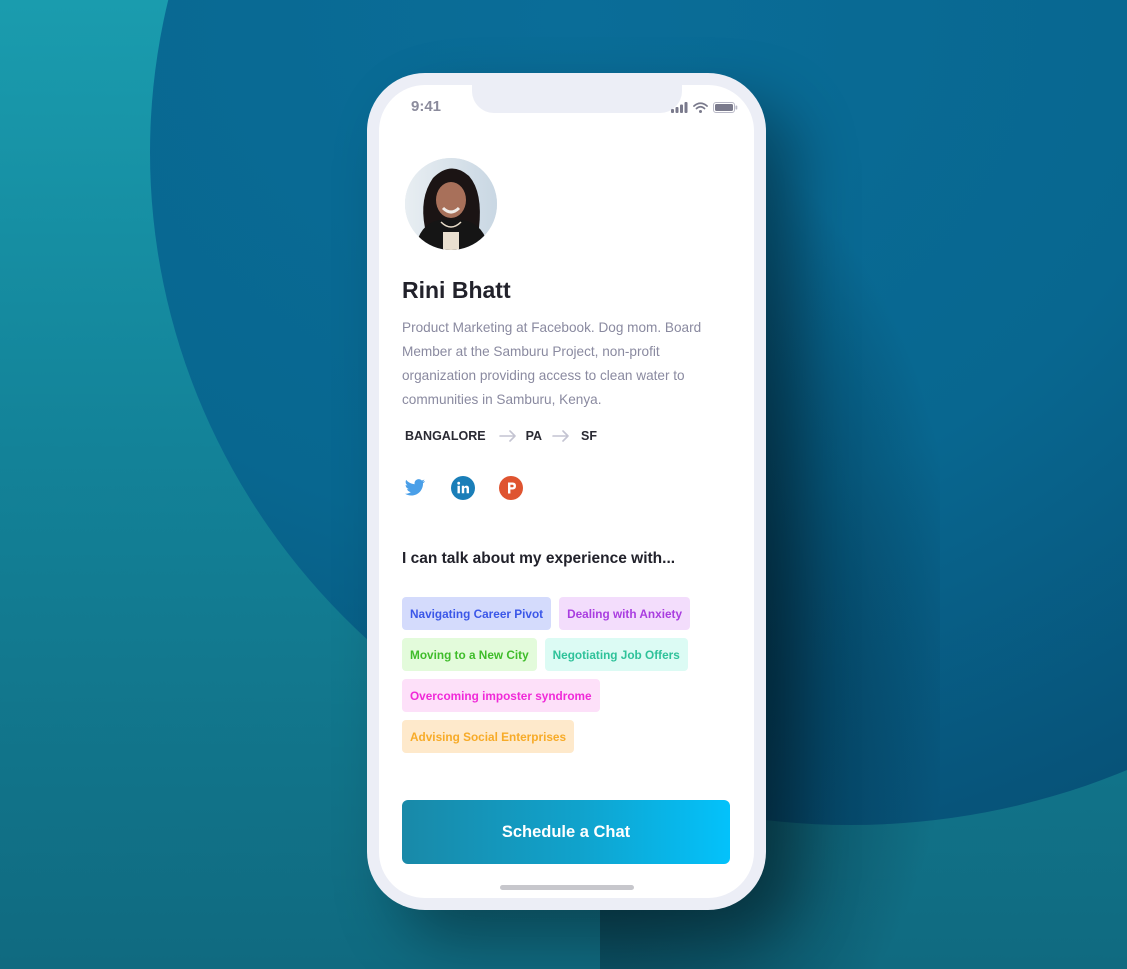 This screenshot has height=969, width=1127. What do you see at coordinates (456, 290) in the screenshot?
I see `profile-name: Rini Bhatt` at bounding box center [456, 290].